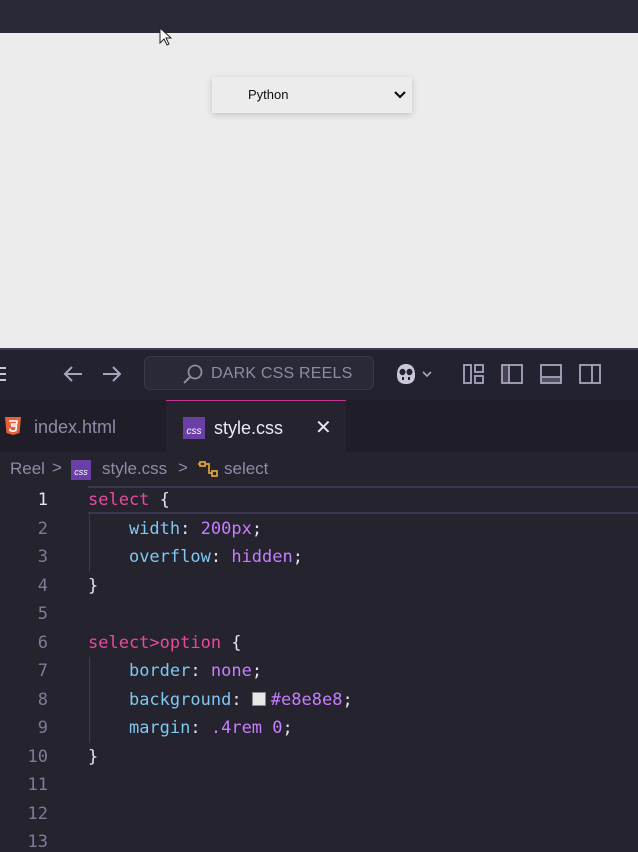 This screenshot has height=852, width=638. What do you see at coordinates (166, 36) in the screenshot?
I see `mouse-cursor-icon` at bounding box center [166, 36].